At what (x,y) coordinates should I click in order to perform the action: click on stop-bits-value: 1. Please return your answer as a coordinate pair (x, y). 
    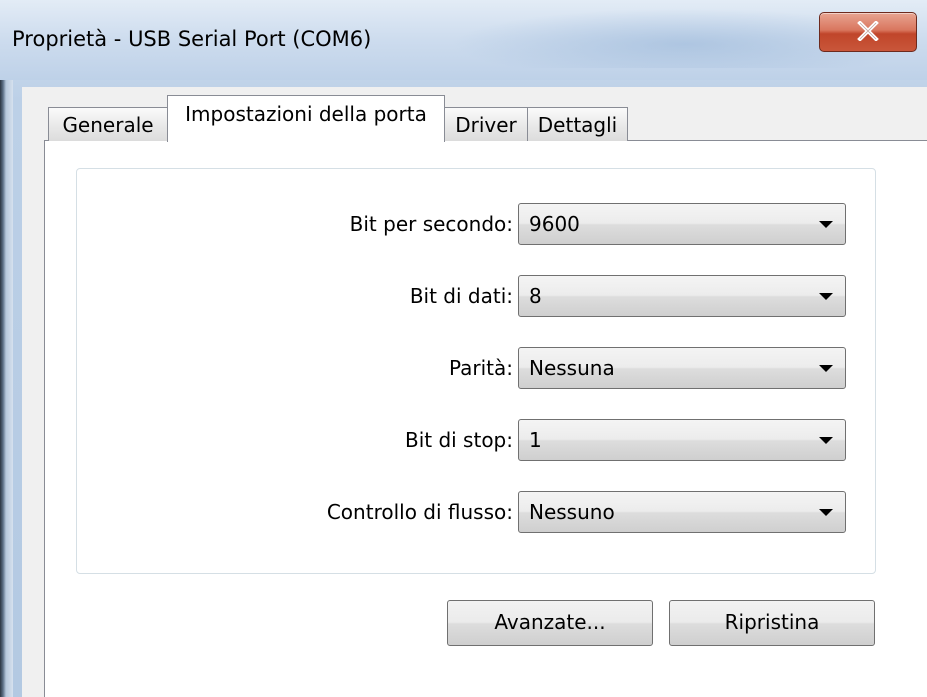
    Looking at the image, I should click on (535, 440).